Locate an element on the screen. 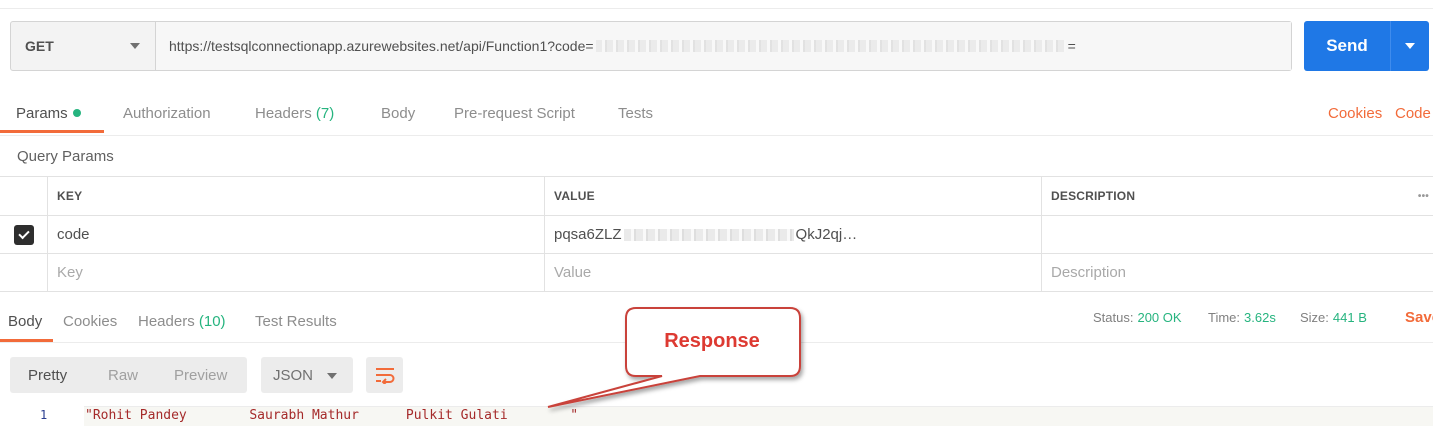 The height and width of the screenshot is (443, 1433). time-readout: Time: 3.62s is located at coordinates (1242, 317).